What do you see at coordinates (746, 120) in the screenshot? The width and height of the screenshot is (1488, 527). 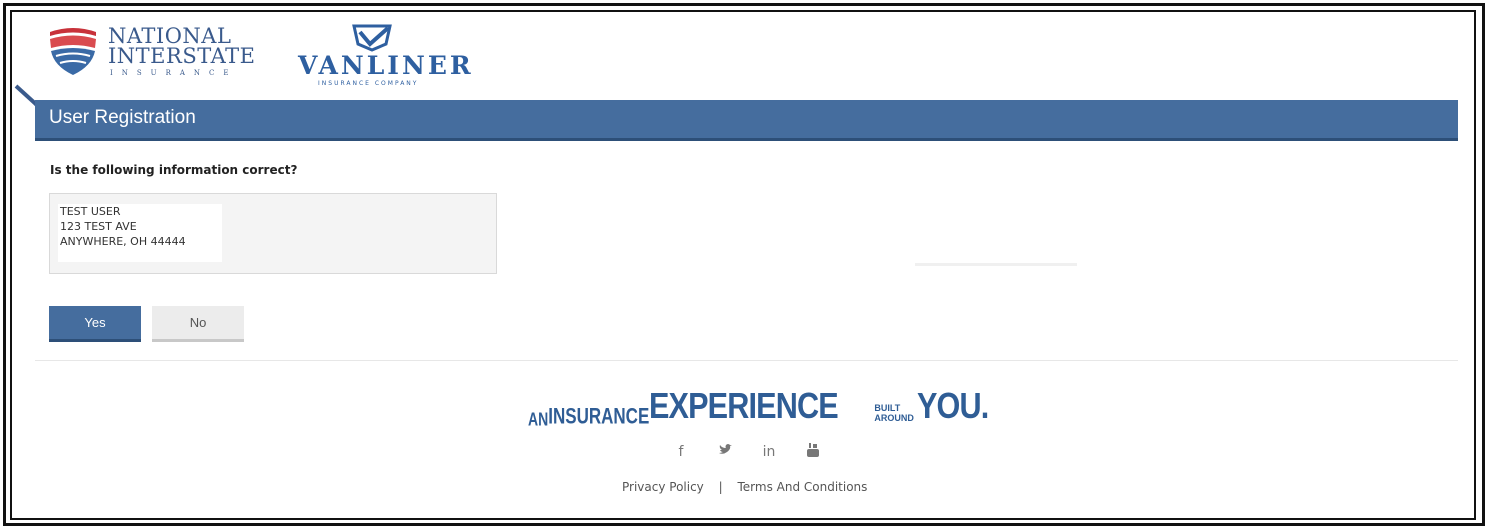 I see `page-title-bar: User Registration` at bounding box center [746, 120].